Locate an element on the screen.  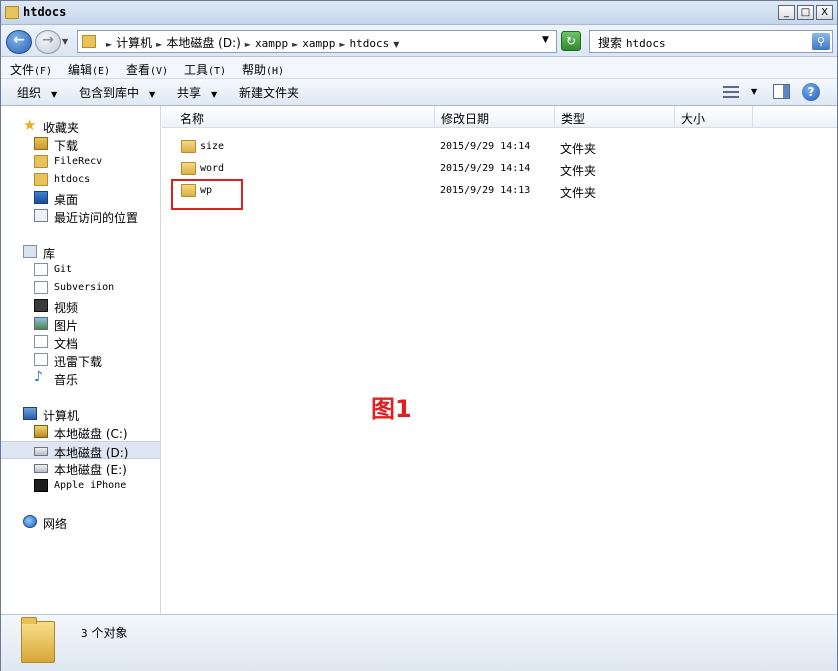
maximize-button: □ is located at coordinates (805, 12).